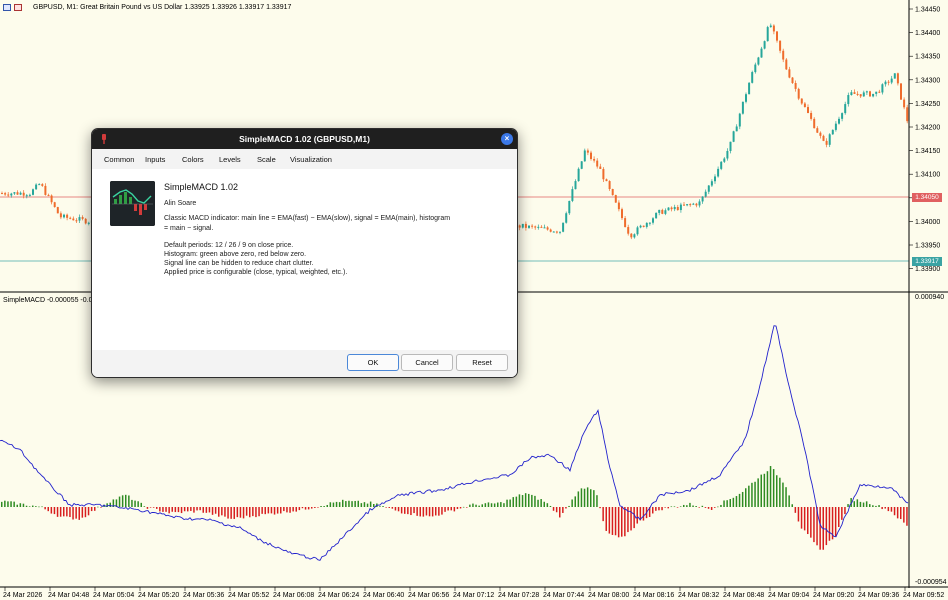 The height and width of the screenshot is (600, 948). Describe the element at coordinates (311, 159) in the screenshot. I see `tab-visualization: Visualization` at that location.